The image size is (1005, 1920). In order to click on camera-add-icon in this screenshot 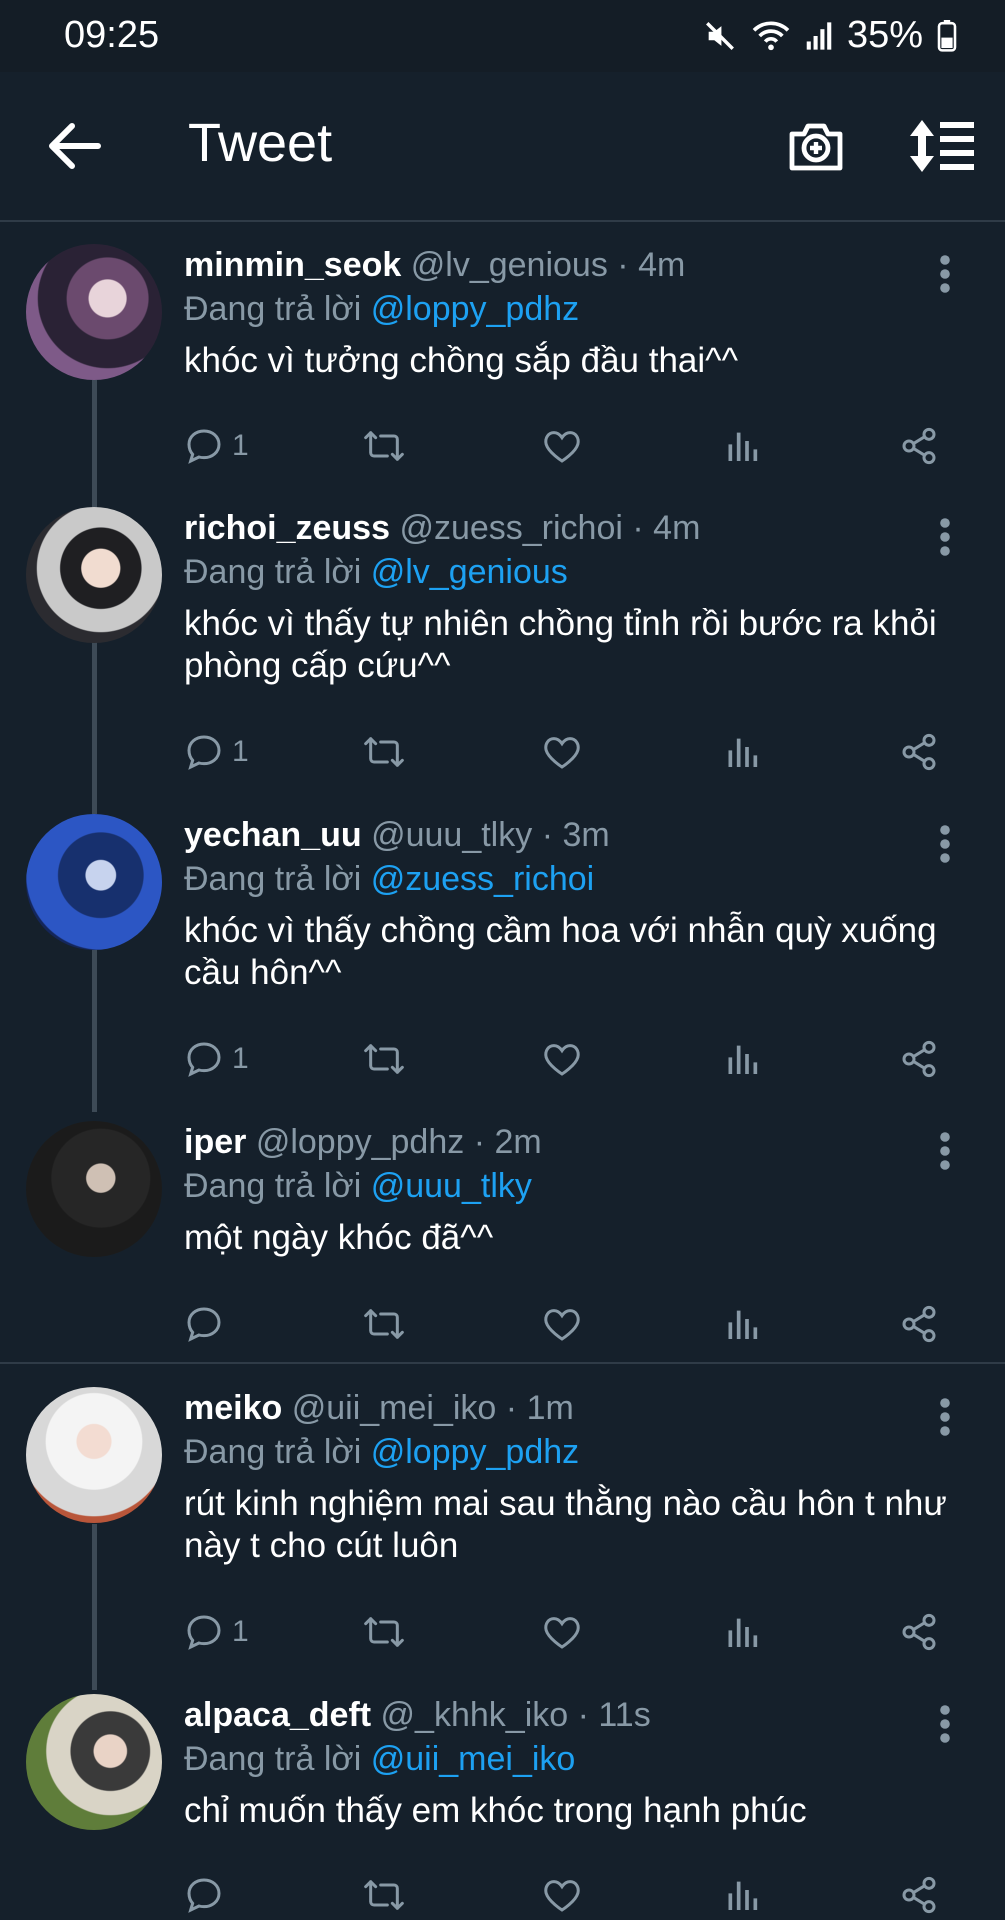, I will do `click(816, 146)`.